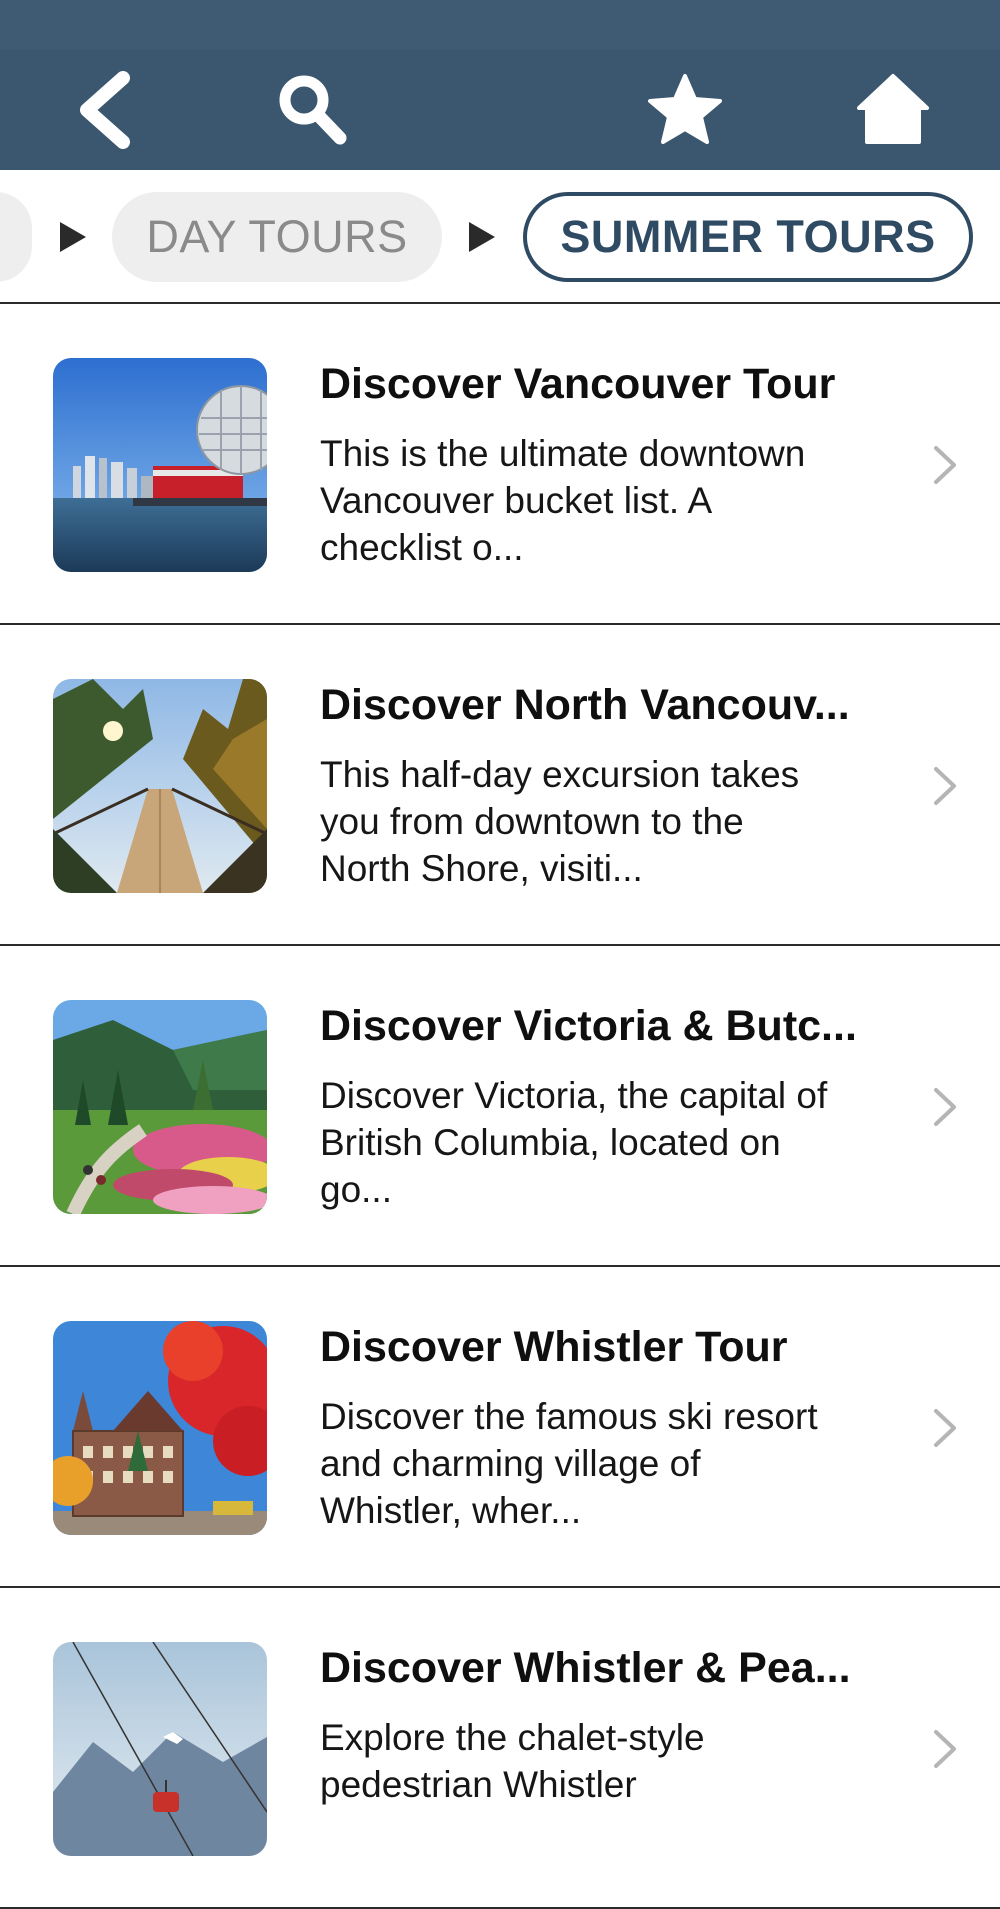 Image resolution: width=1000 pixels, height=1909 pixels. What do you see at coordinates (16, 237) in the screenshot?
I see `breadcrumb-previous-pill` at bounding box center [16, 237].